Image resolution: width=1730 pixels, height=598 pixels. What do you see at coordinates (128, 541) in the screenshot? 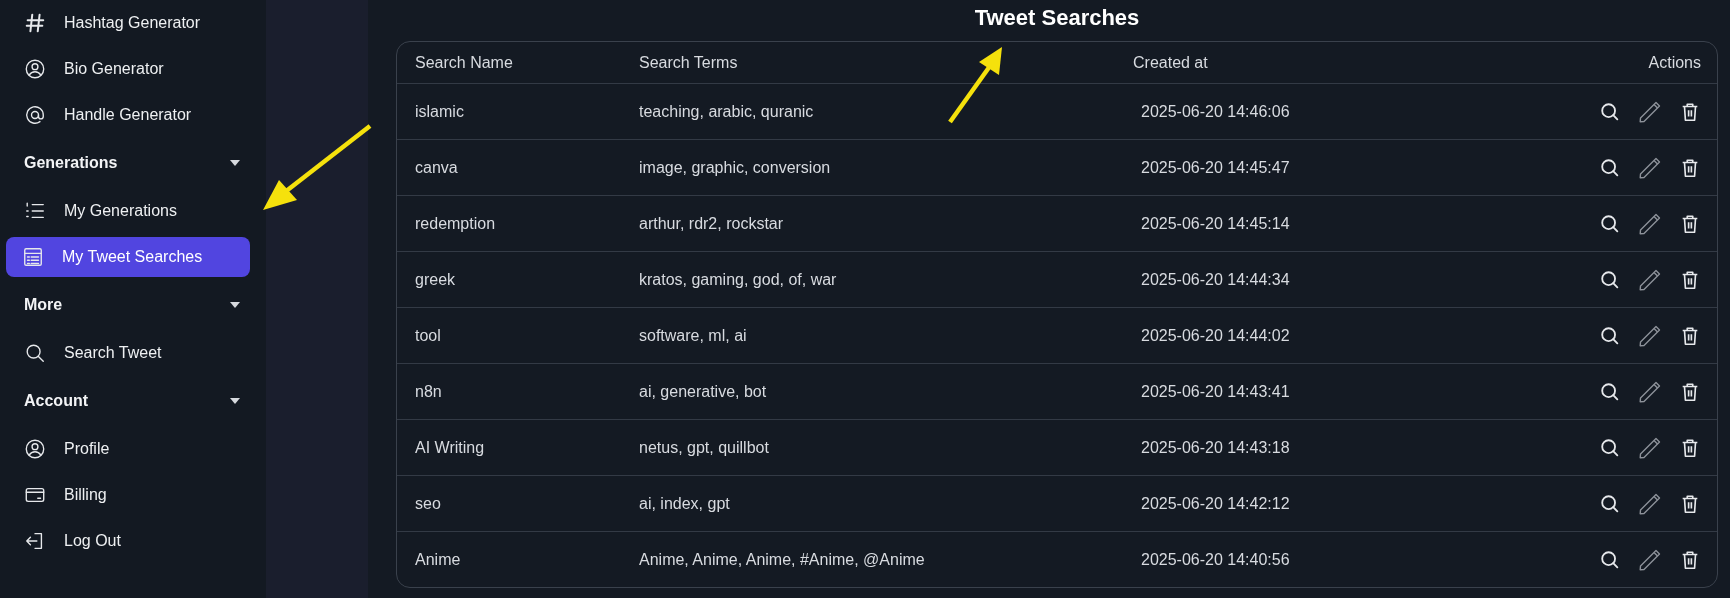
I see `sidebar-item: Log Out` at bounding box center [128, 541].